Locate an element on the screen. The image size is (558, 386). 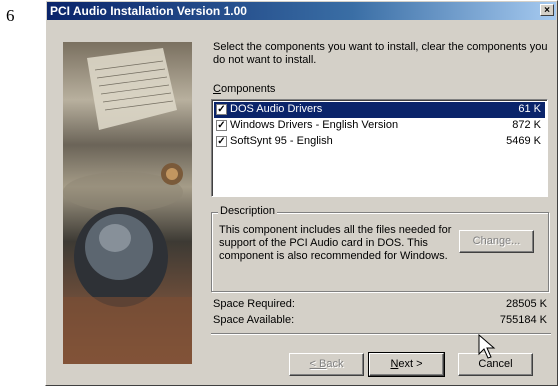
space-available-value: 755184 K is located at coordinates (523, 320).